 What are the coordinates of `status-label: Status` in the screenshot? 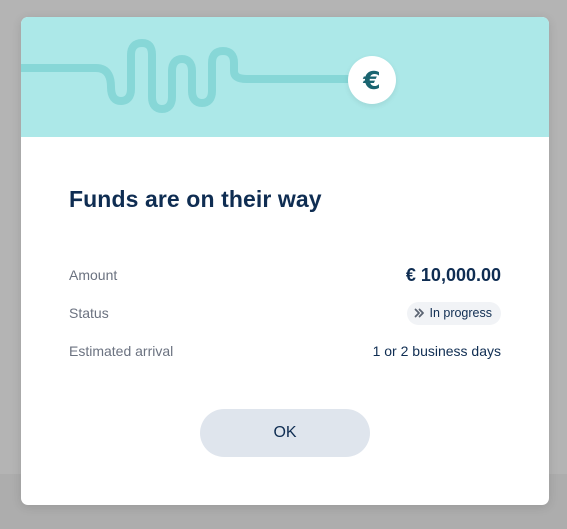 It's located at (89, 313).